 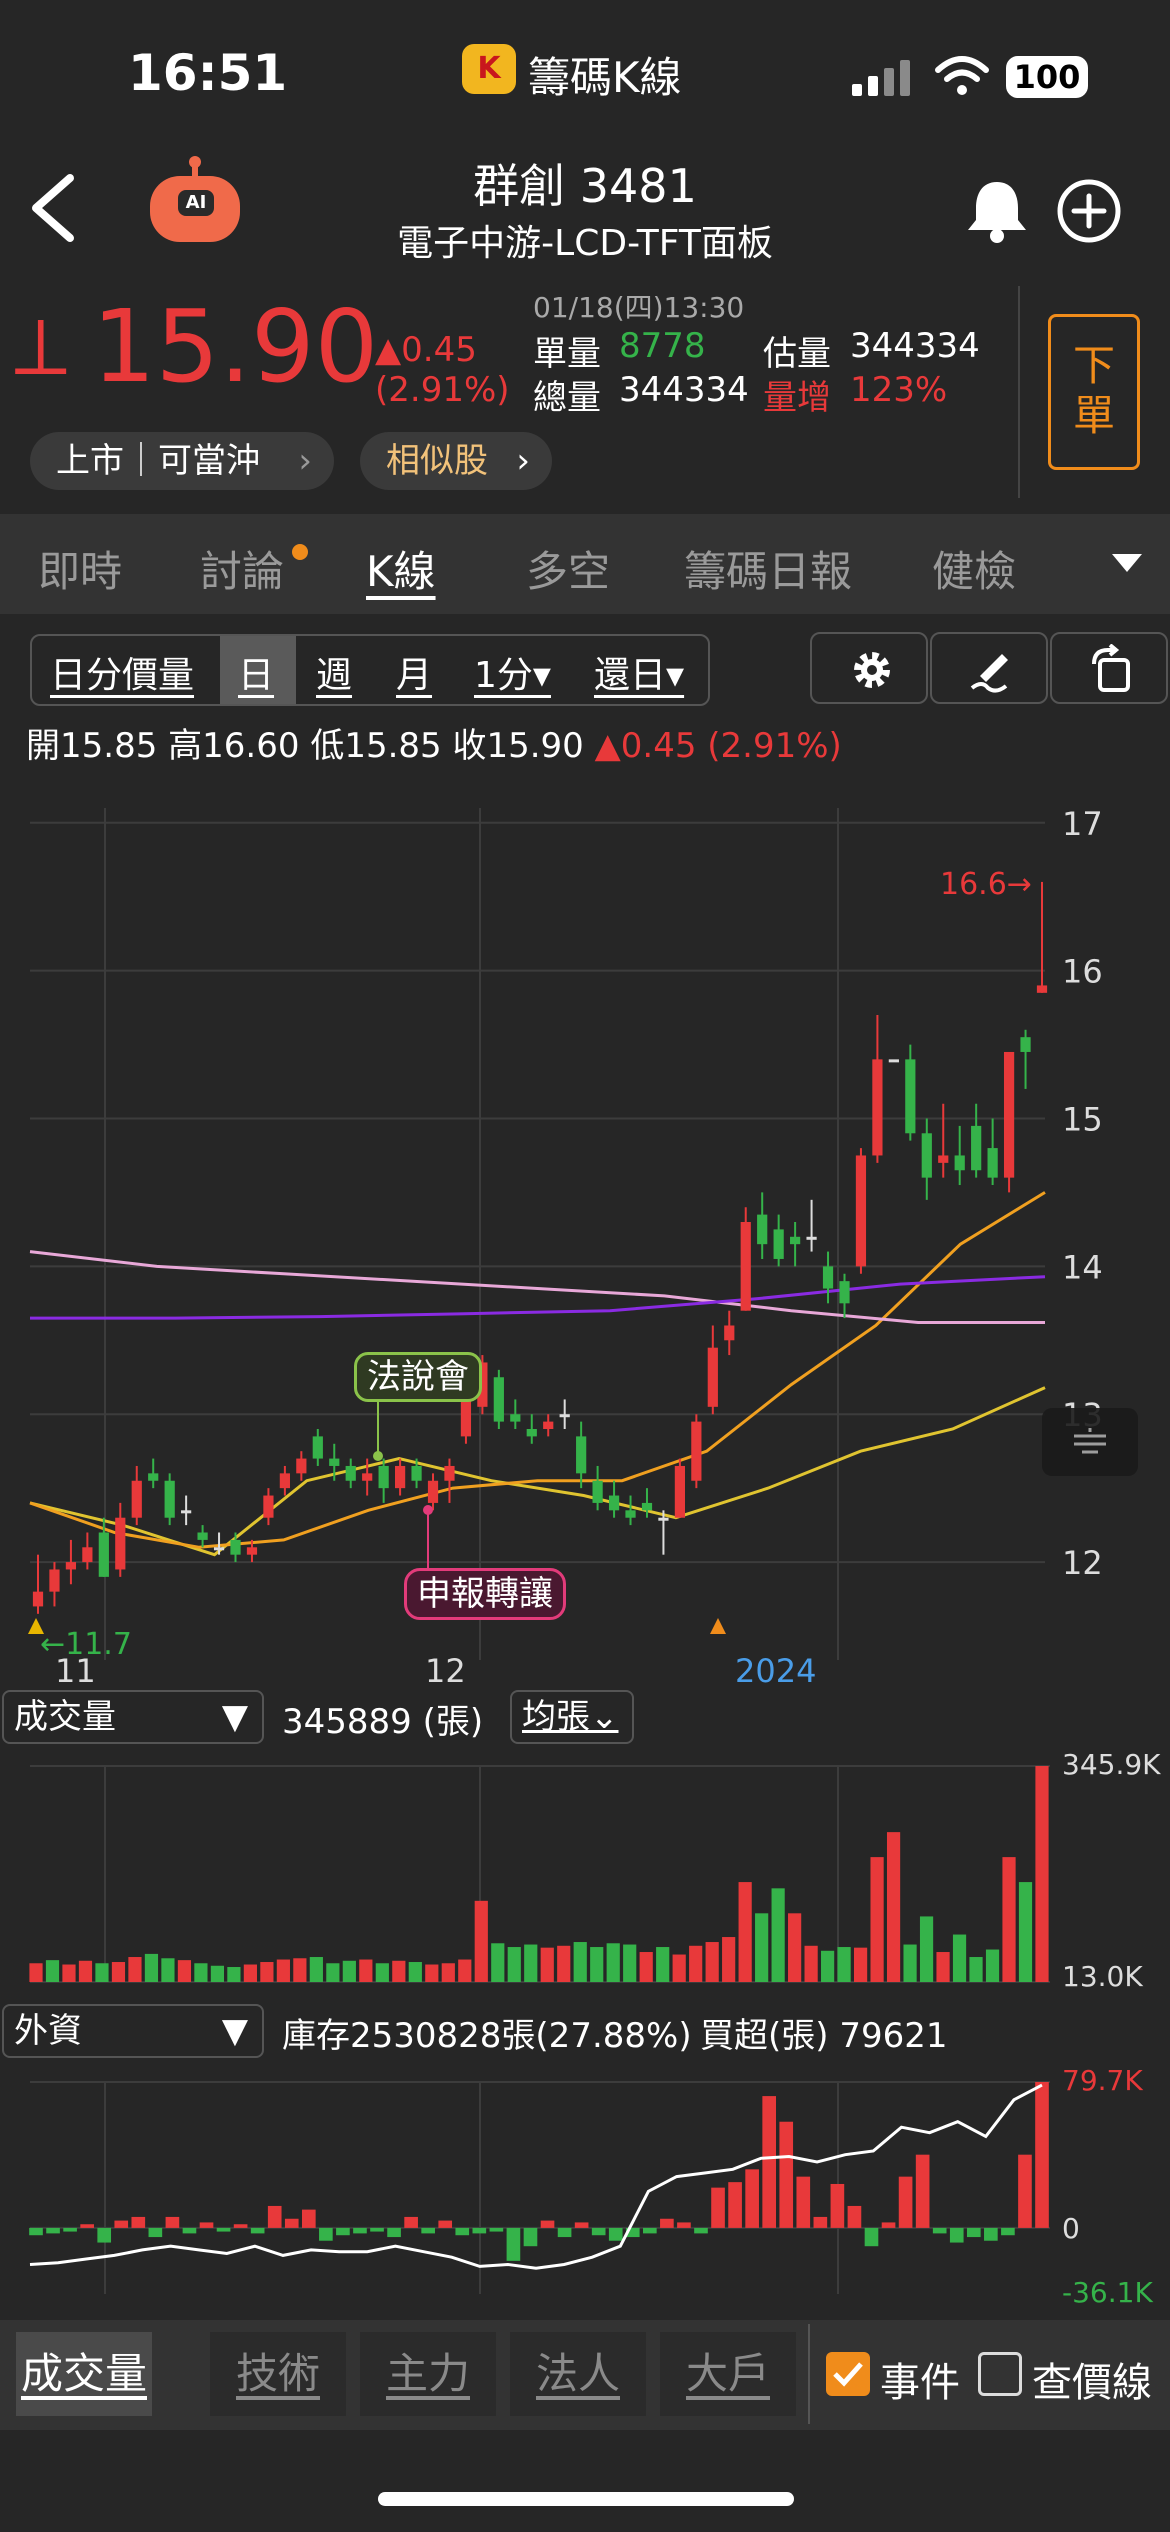 What do you see at coordinates (122, 672) in the screenshot?
I see `minute-price-volume-button: 日分價量` at bounding box center [122, 672].